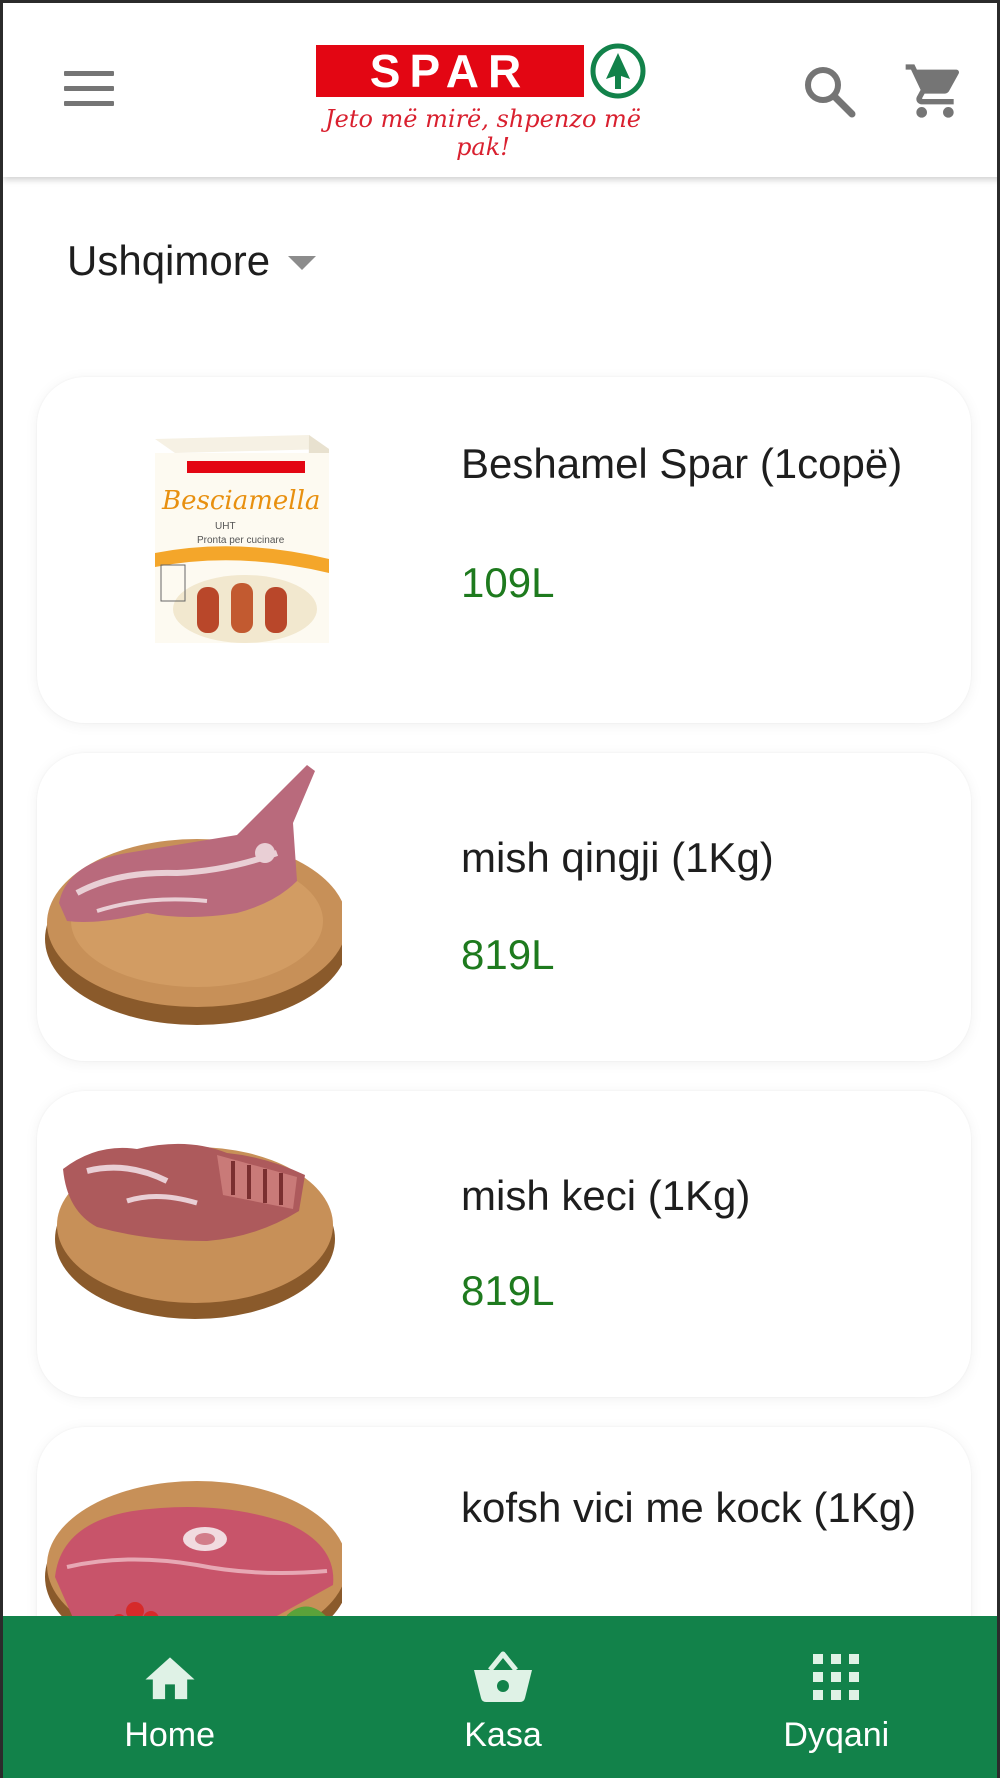 The image size is (1000, 1778). Describe the element at coordinates (302, 263) in the screenshot. I see `dropdown-caret-icon` at that location.